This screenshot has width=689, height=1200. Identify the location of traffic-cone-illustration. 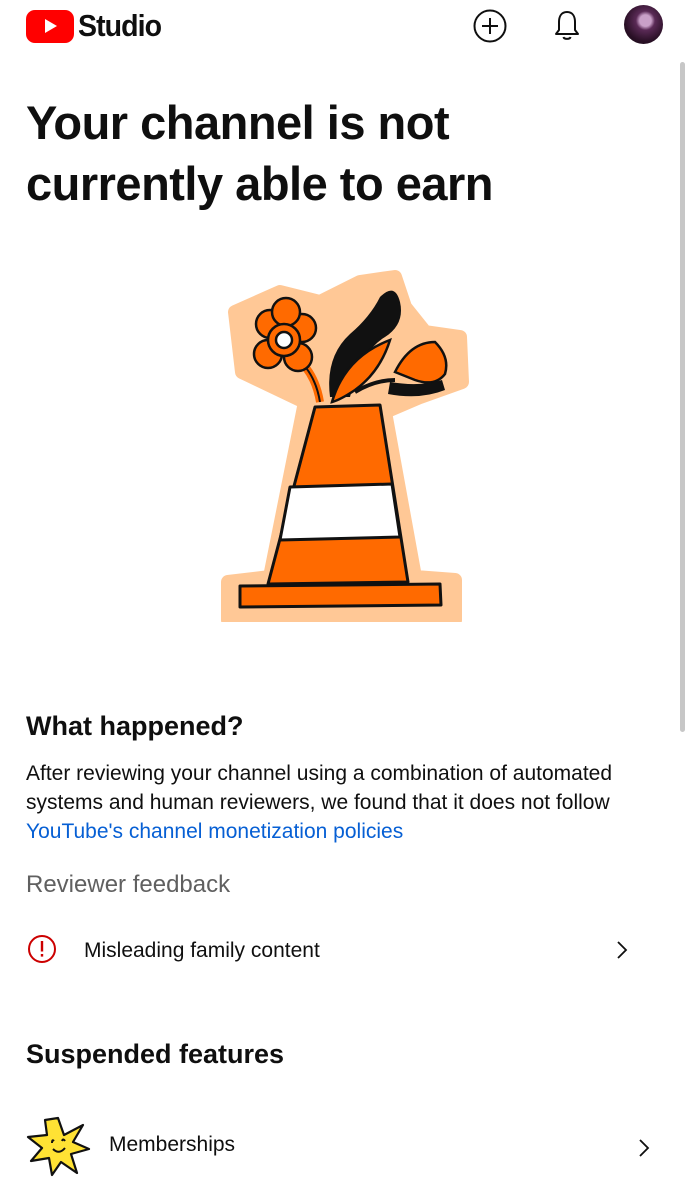
(345, 446).